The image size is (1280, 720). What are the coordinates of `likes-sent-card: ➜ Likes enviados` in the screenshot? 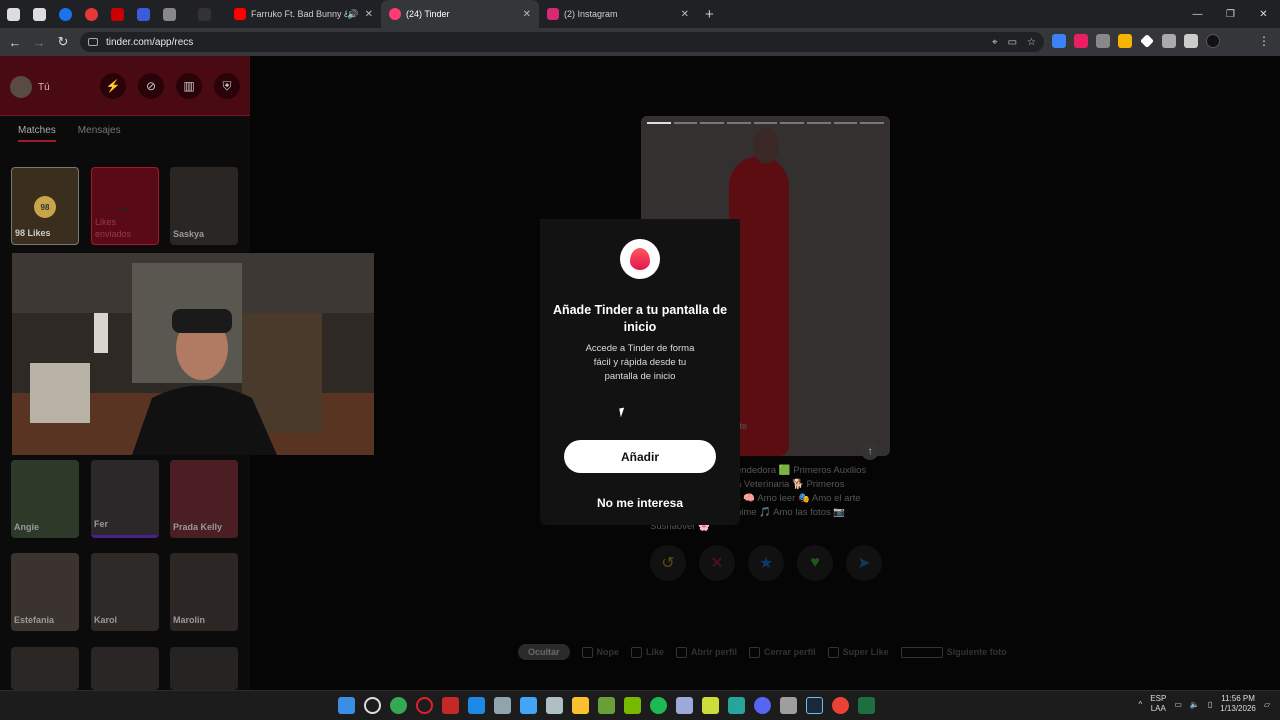 It's located at (125, 206).